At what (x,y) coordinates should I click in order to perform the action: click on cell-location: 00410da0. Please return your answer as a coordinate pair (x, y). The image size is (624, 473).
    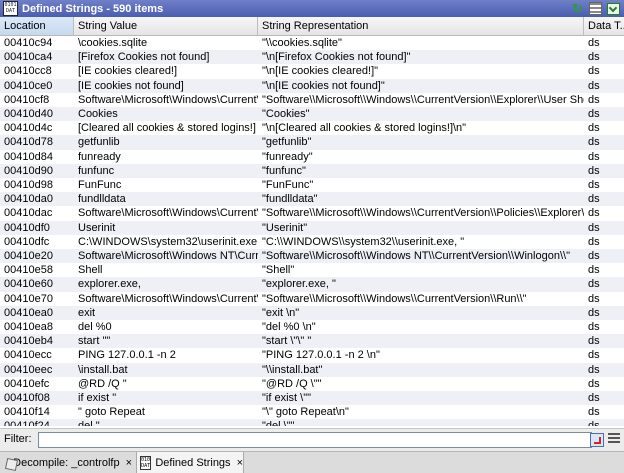
    Looking at the image, I should click on (28, 199).